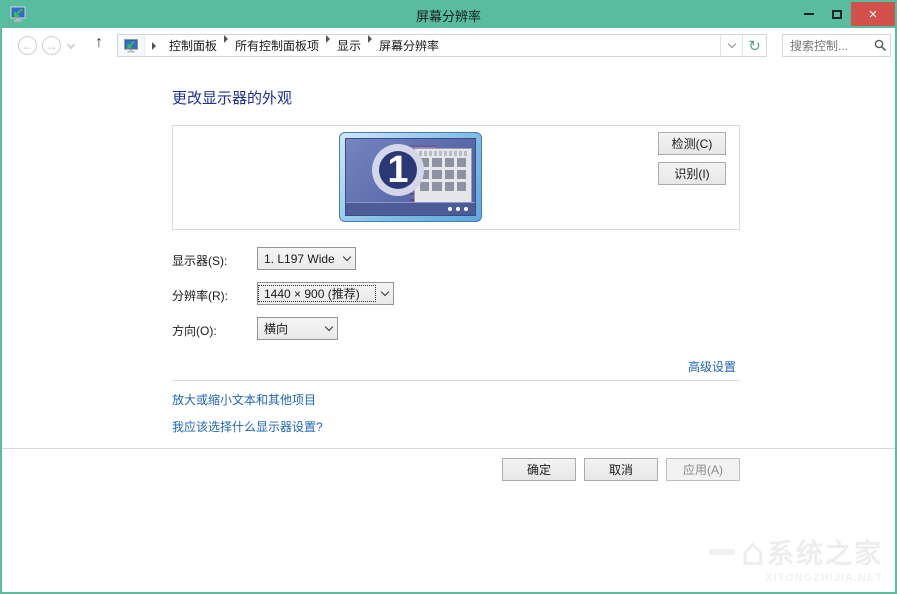  What do you see at coordinates (826, 45) in the screenshot?
I see `search-input` at bounding box center [826, 45].